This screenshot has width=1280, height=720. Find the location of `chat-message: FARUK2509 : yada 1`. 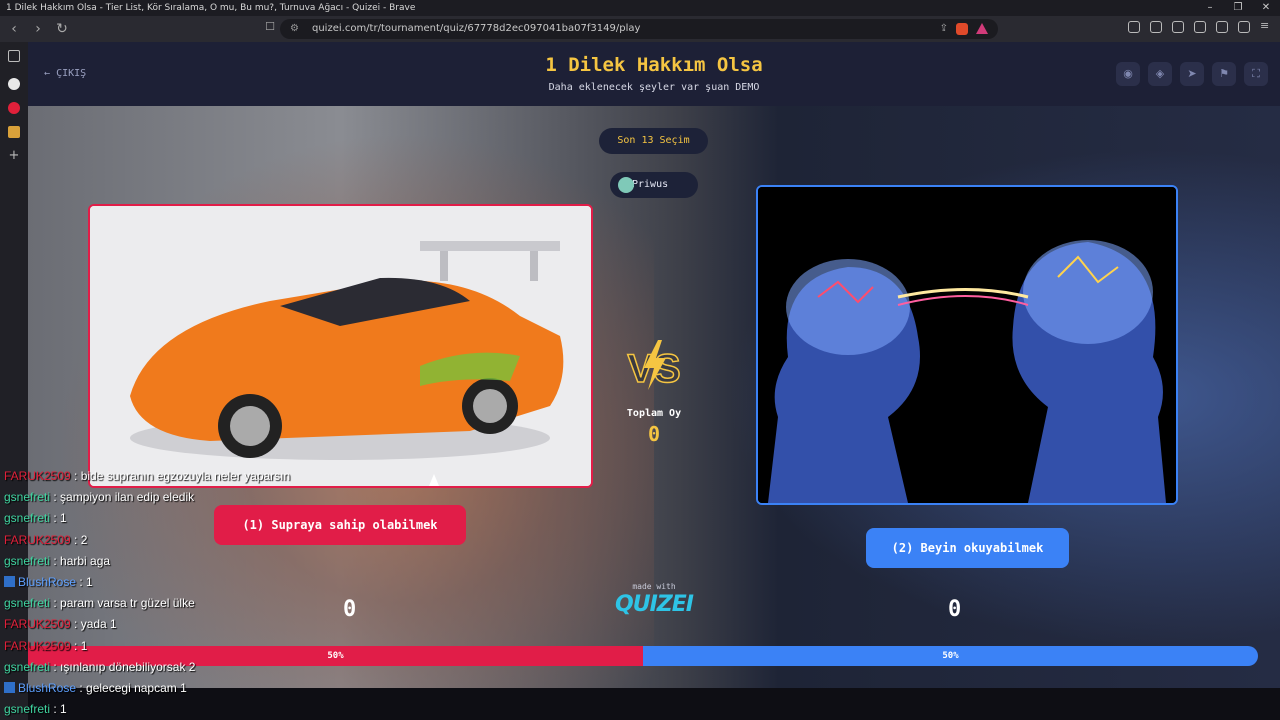

chat-message: FARUK2509 : yada 1 is located at coordinates (165, 624).